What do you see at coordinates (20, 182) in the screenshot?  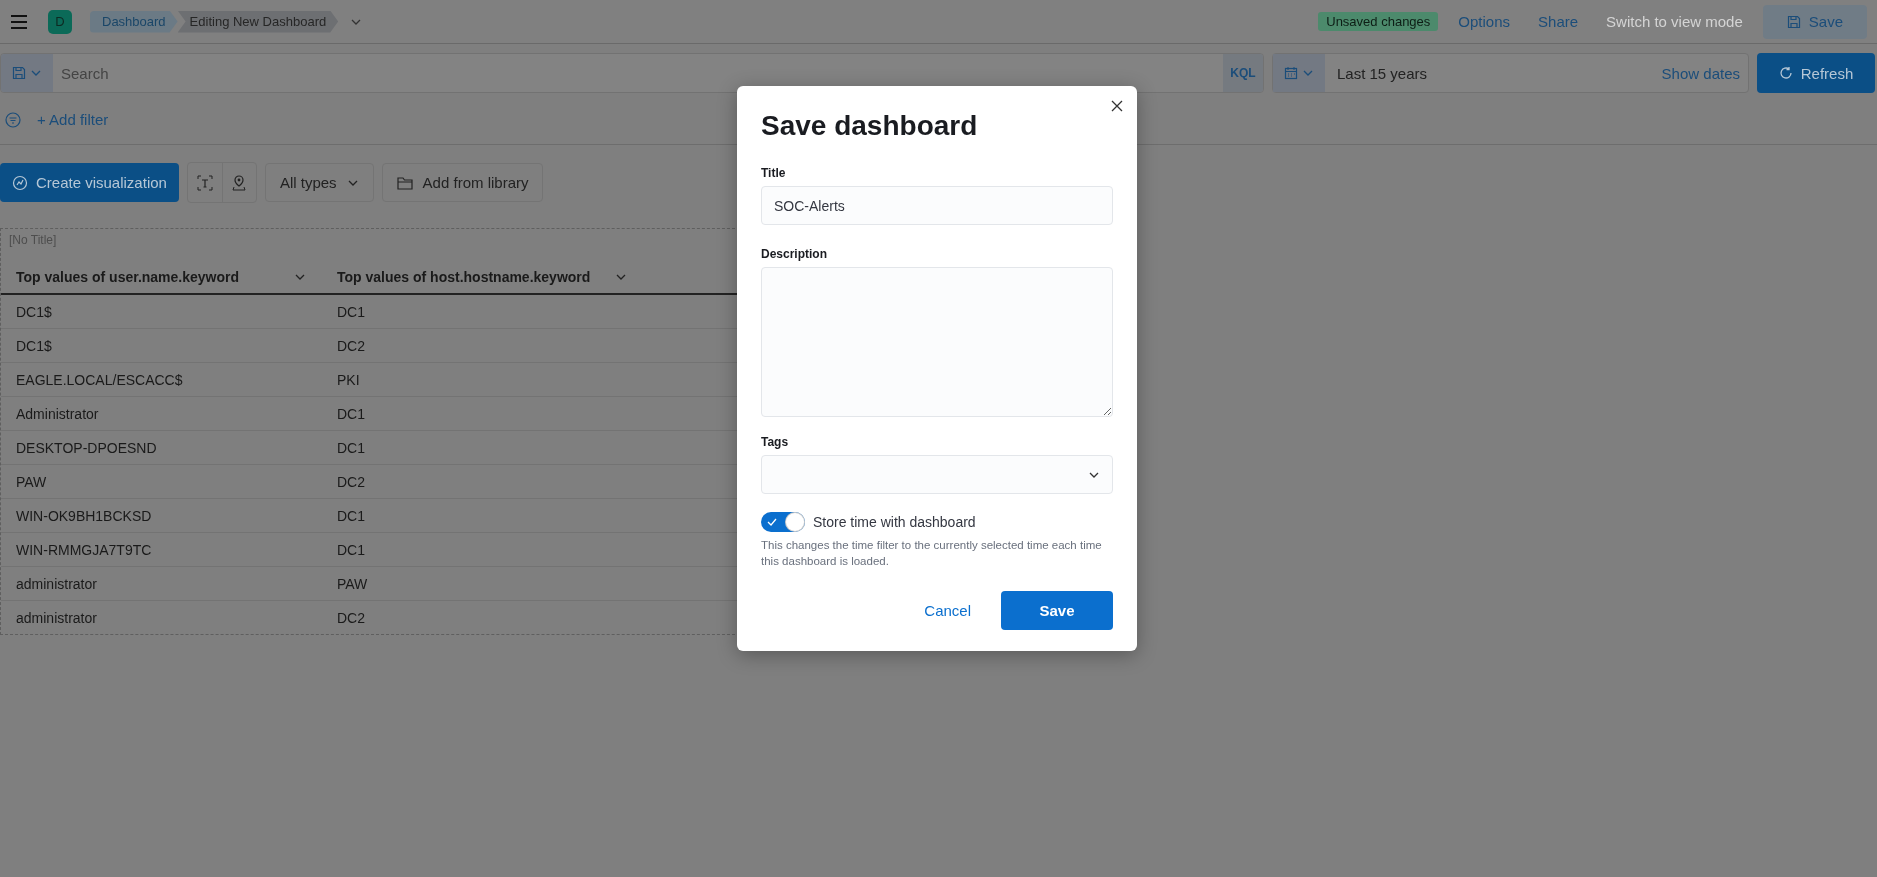 I see `visualization-icon` at bounding box center [20, 182].